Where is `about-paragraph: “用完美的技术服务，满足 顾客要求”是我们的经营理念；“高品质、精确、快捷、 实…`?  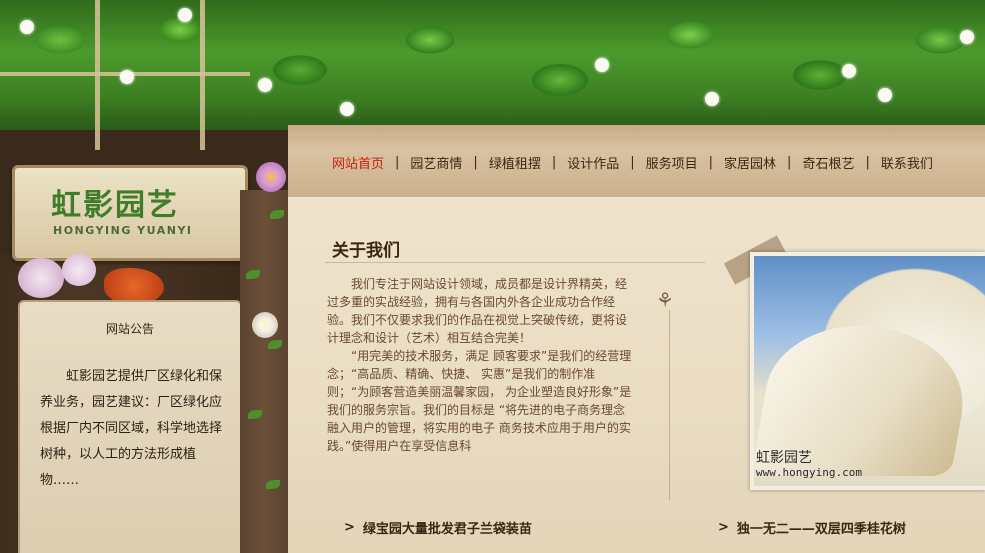
about-paragraph: “用完美的技术服务，满足 顾客要求”是我们的经营理念；“高品质、精确、快捷、 实… is located at coordinates (479, 401).